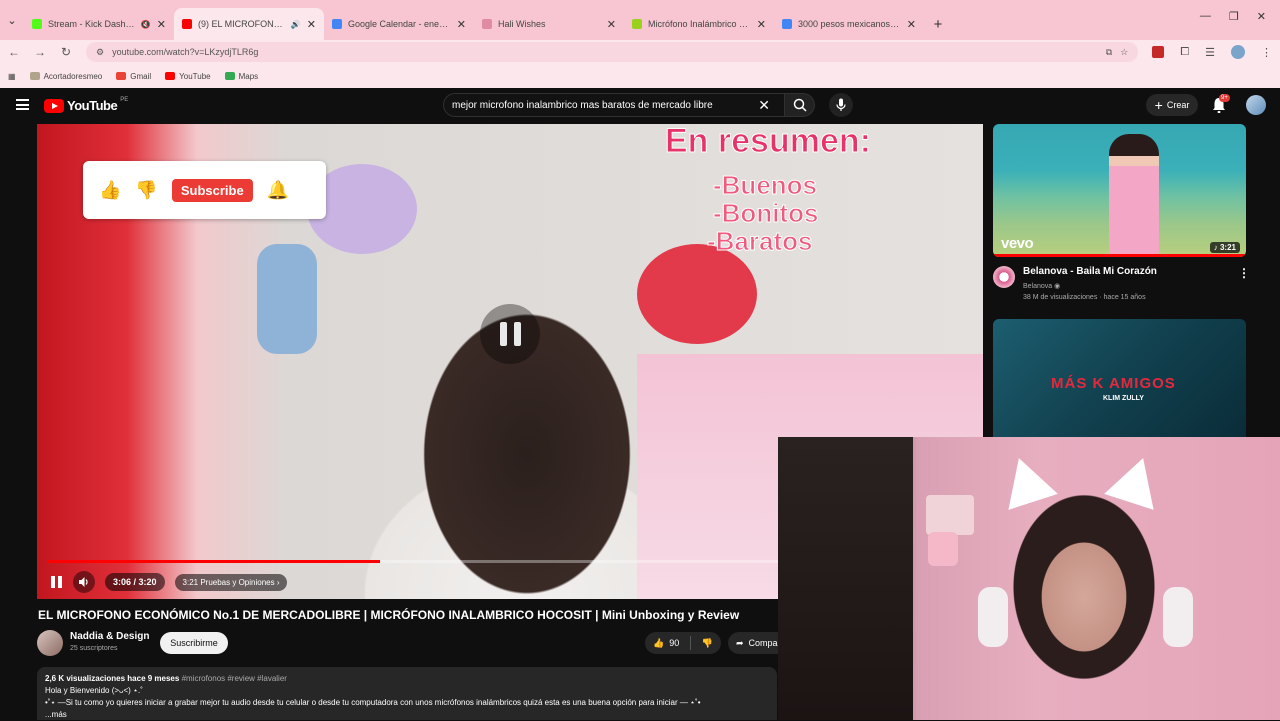 The height and width of the screenshot is (721, 1280). What do you see at coordinates (195, 76) in the screenshot?
I see `bookmark-label: YouTube` at bounding box center [195, 76].